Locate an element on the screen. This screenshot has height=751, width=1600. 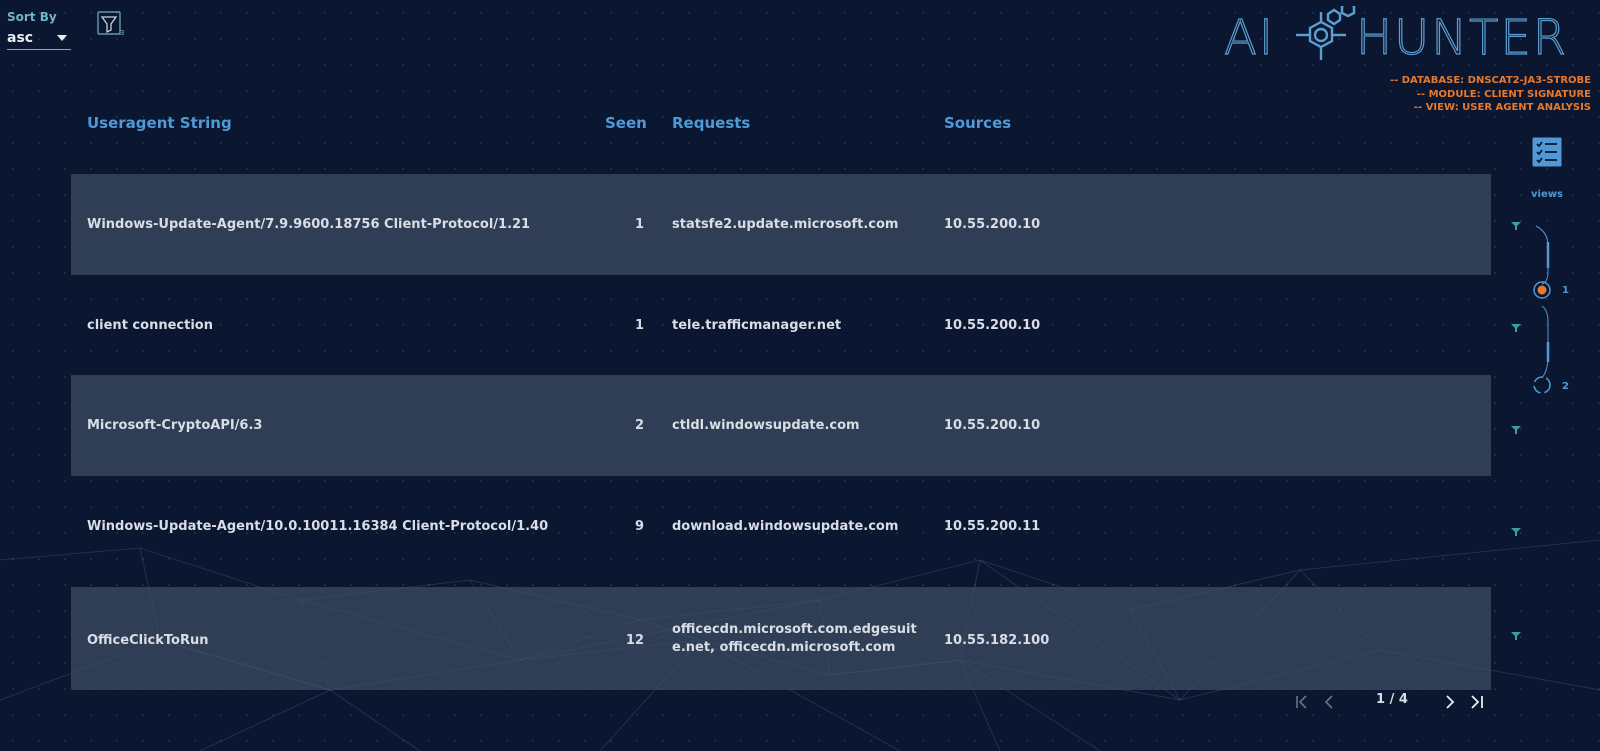
column-header-seen: Seen is located at coordinates (626, 123).